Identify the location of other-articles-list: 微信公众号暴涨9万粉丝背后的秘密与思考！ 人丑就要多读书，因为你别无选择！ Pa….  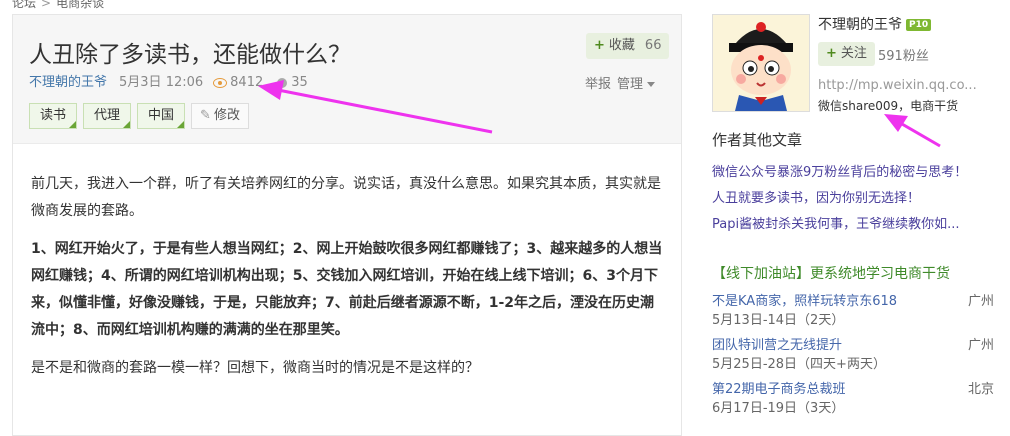
(847, 199).